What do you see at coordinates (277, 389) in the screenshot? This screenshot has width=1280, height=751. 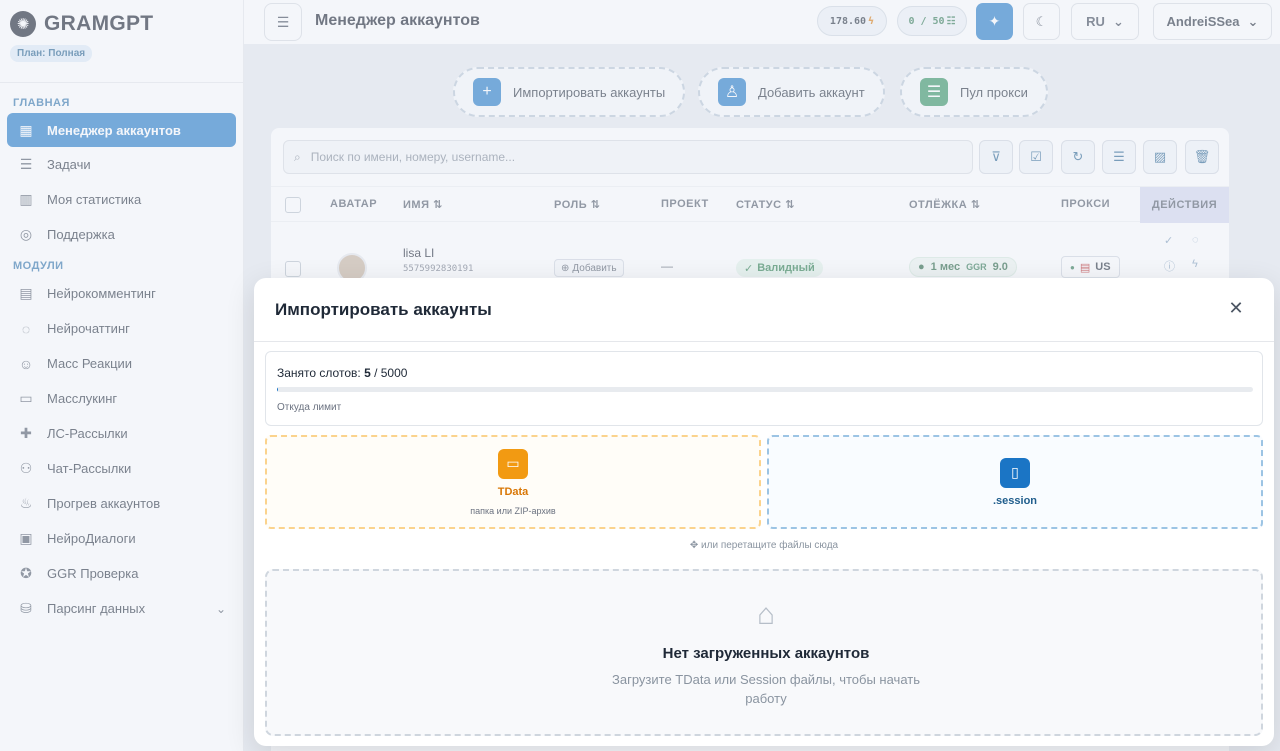 I see `slots-progress-fill` at bounding box center [277, 389].